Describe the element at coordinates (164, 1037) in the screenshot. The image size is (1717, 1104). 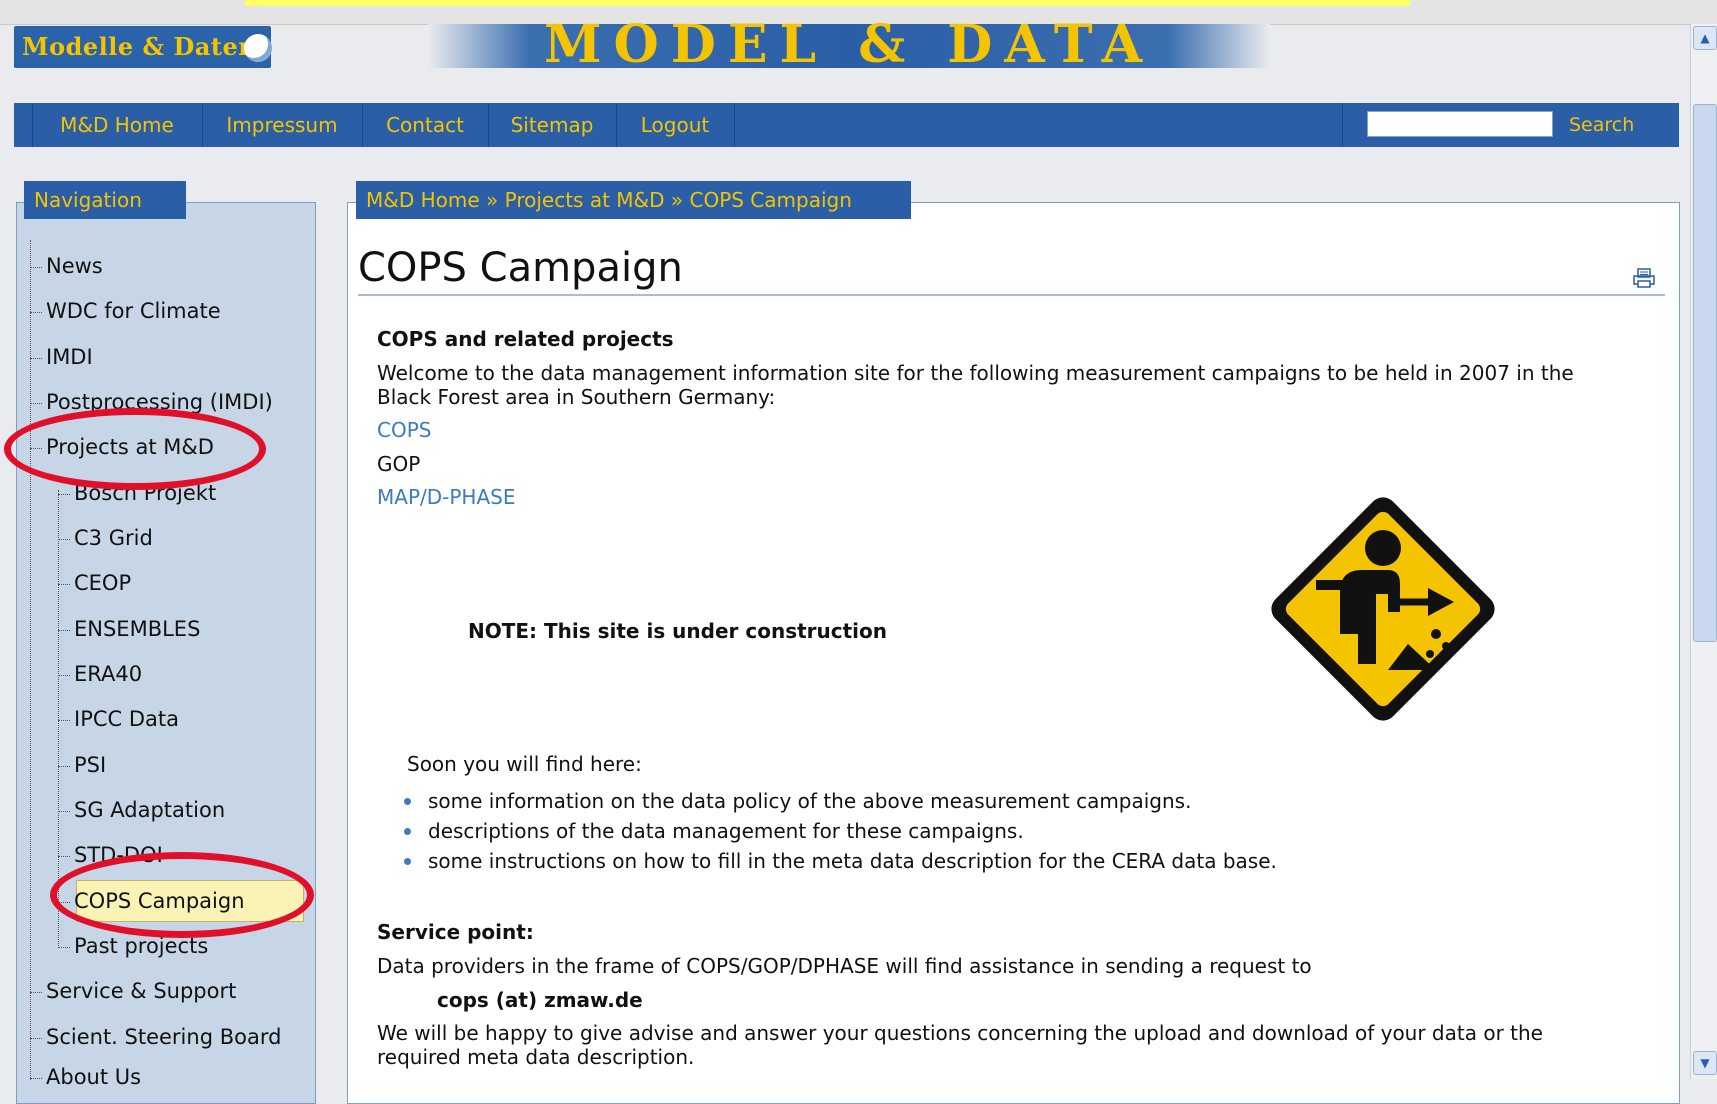
I see `sidebar-item-label: Scient. Steering Board` at that location.